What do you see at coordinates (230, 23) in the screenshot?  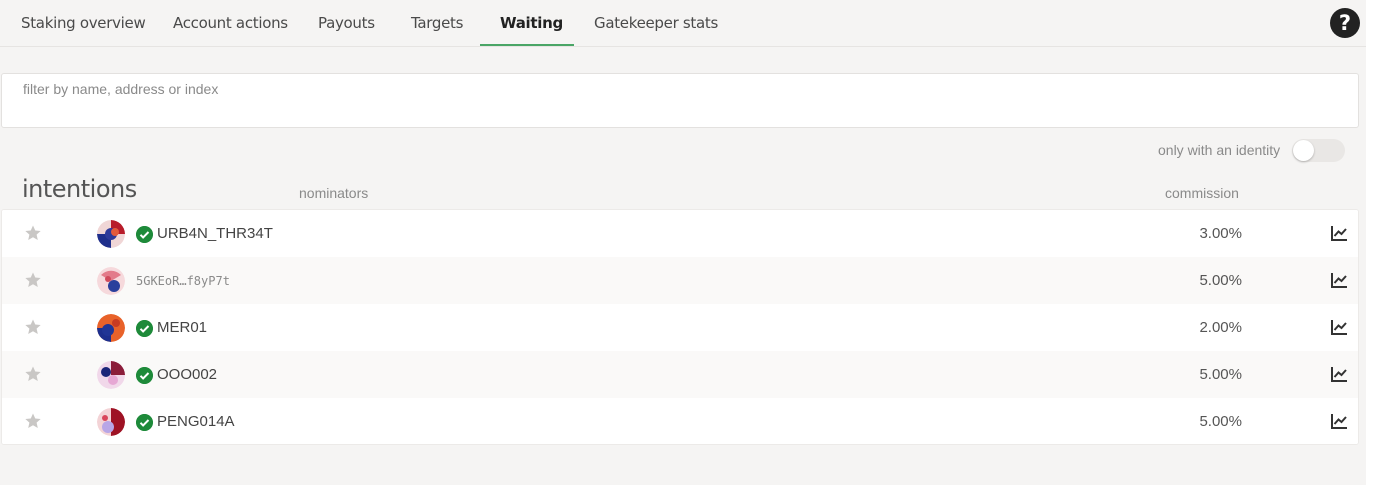 I see `tab-account-actions: Account actions` at bounding box center [230, 23].